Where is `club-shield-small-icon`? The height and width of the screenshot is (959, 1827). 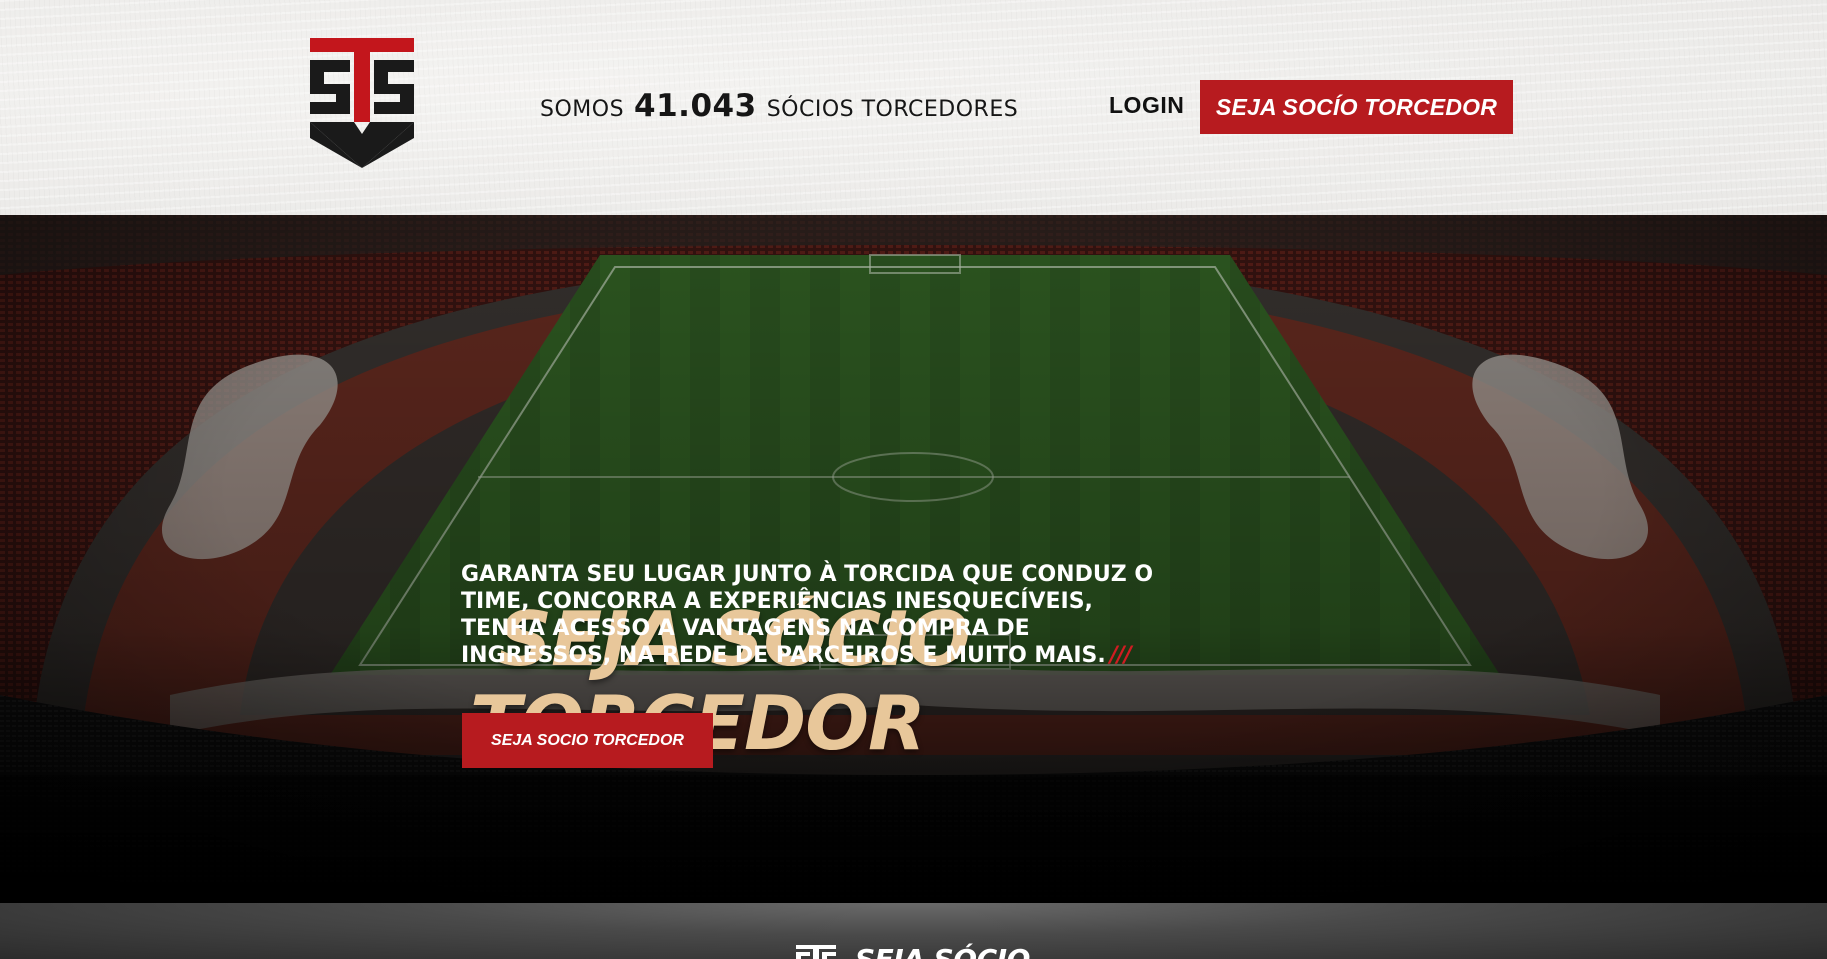
club-shield-small-icon is located at coordinates (816, 952).